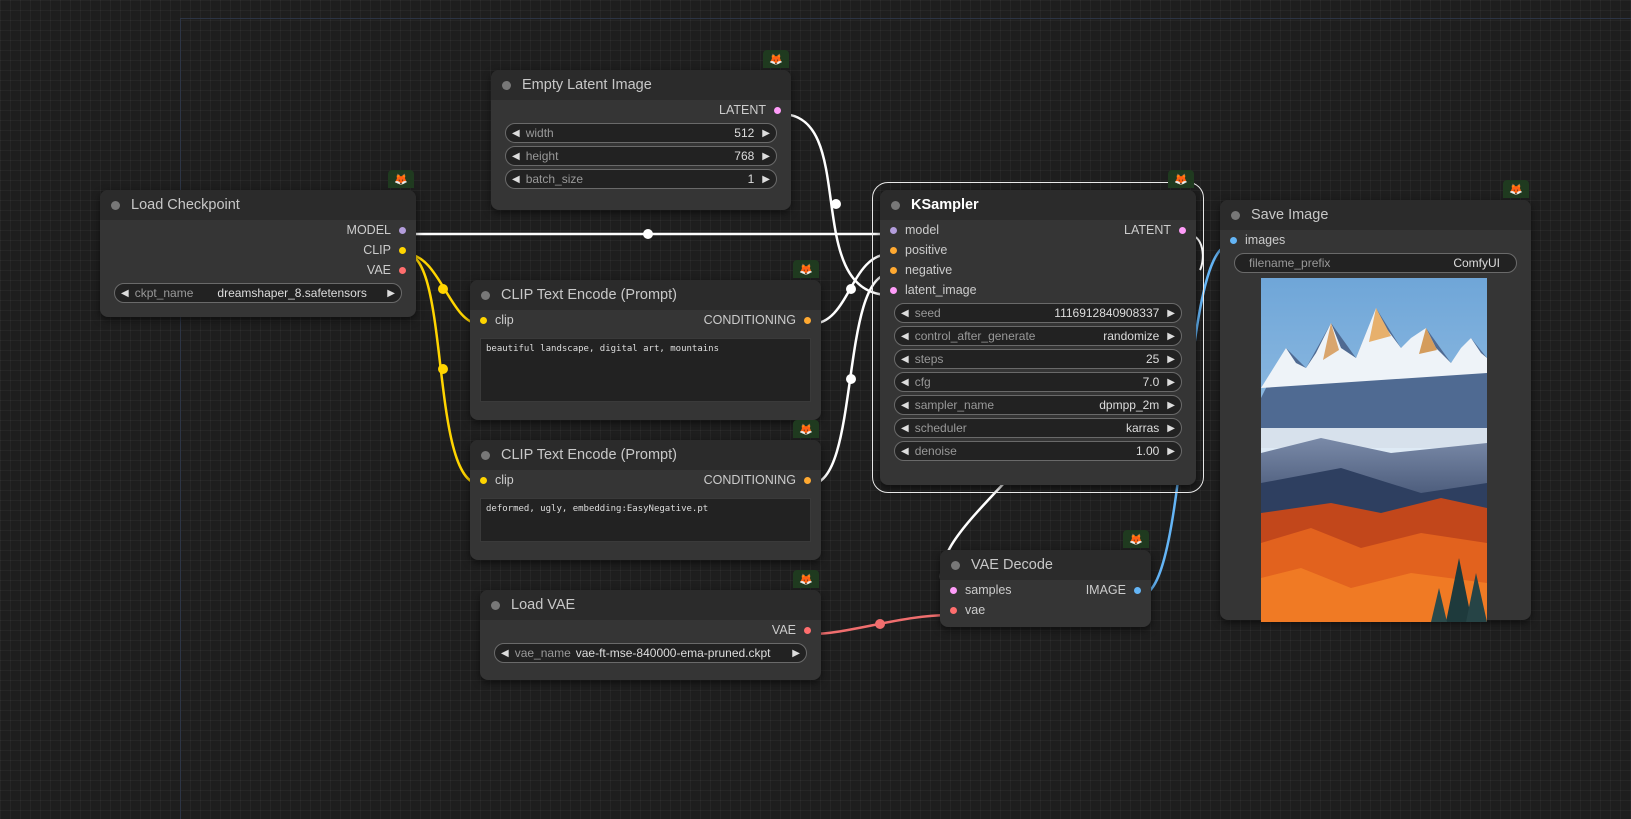 This screenshot has width=1631, height=819. What do you see at coordinates (893, 250) in the screenshot?
I see `input-port-positive` at bounding box center [893, 250].